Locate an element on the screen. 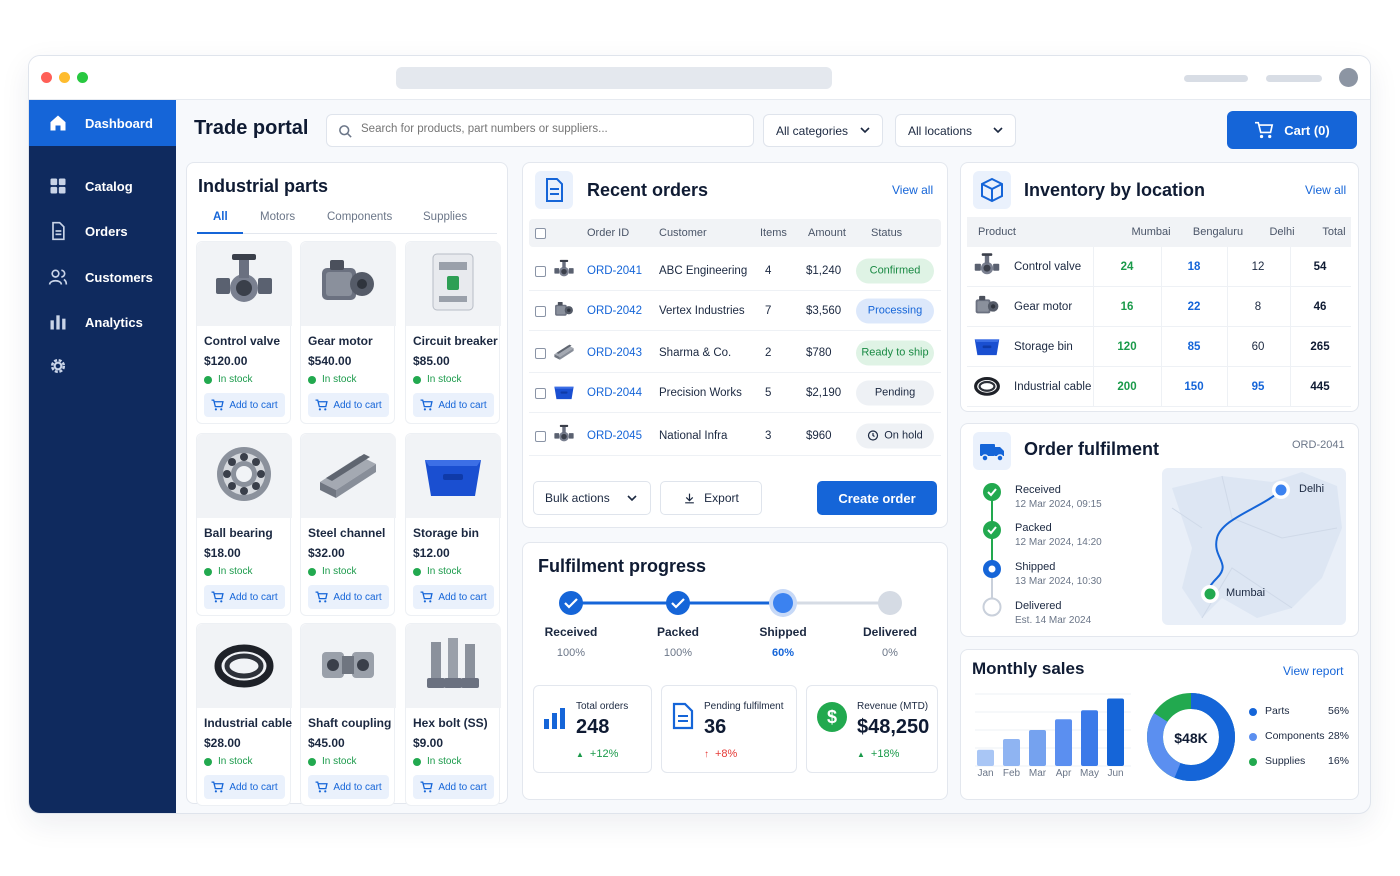 The width and height of the screenshot is (1400, 876). route-map: Delhi Mumbai is located at coordinates (1254, 546).